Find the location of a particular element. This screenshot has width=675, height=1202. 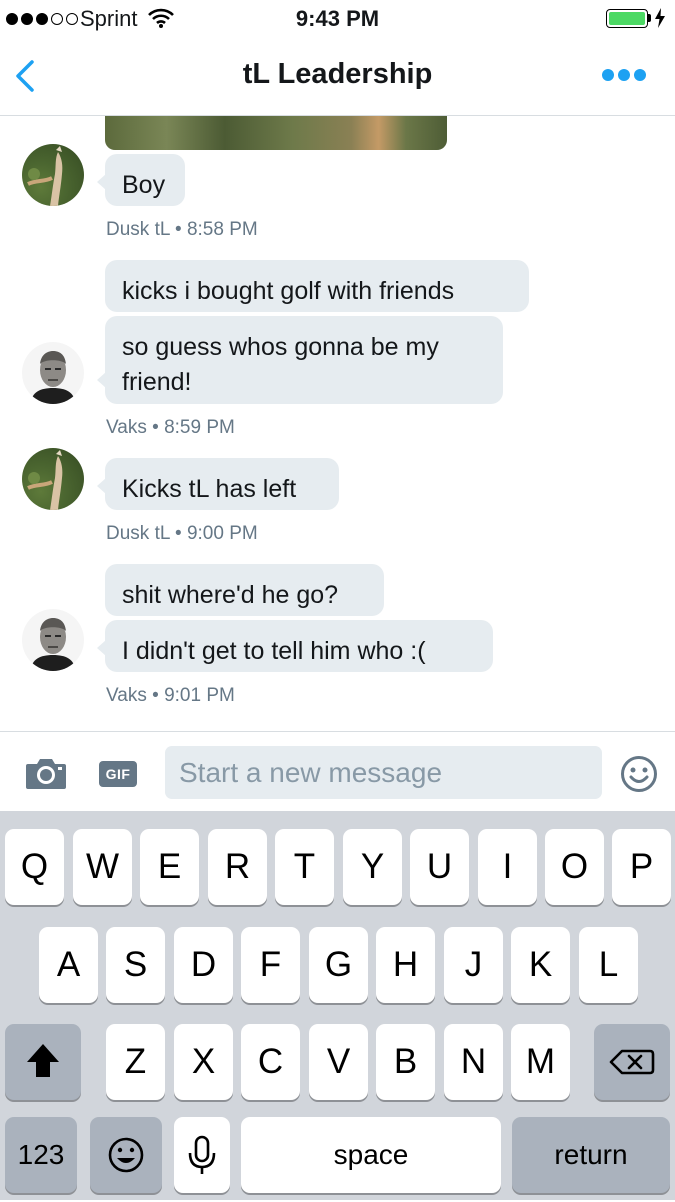

key-w: W is located at coordinates (102, 867).